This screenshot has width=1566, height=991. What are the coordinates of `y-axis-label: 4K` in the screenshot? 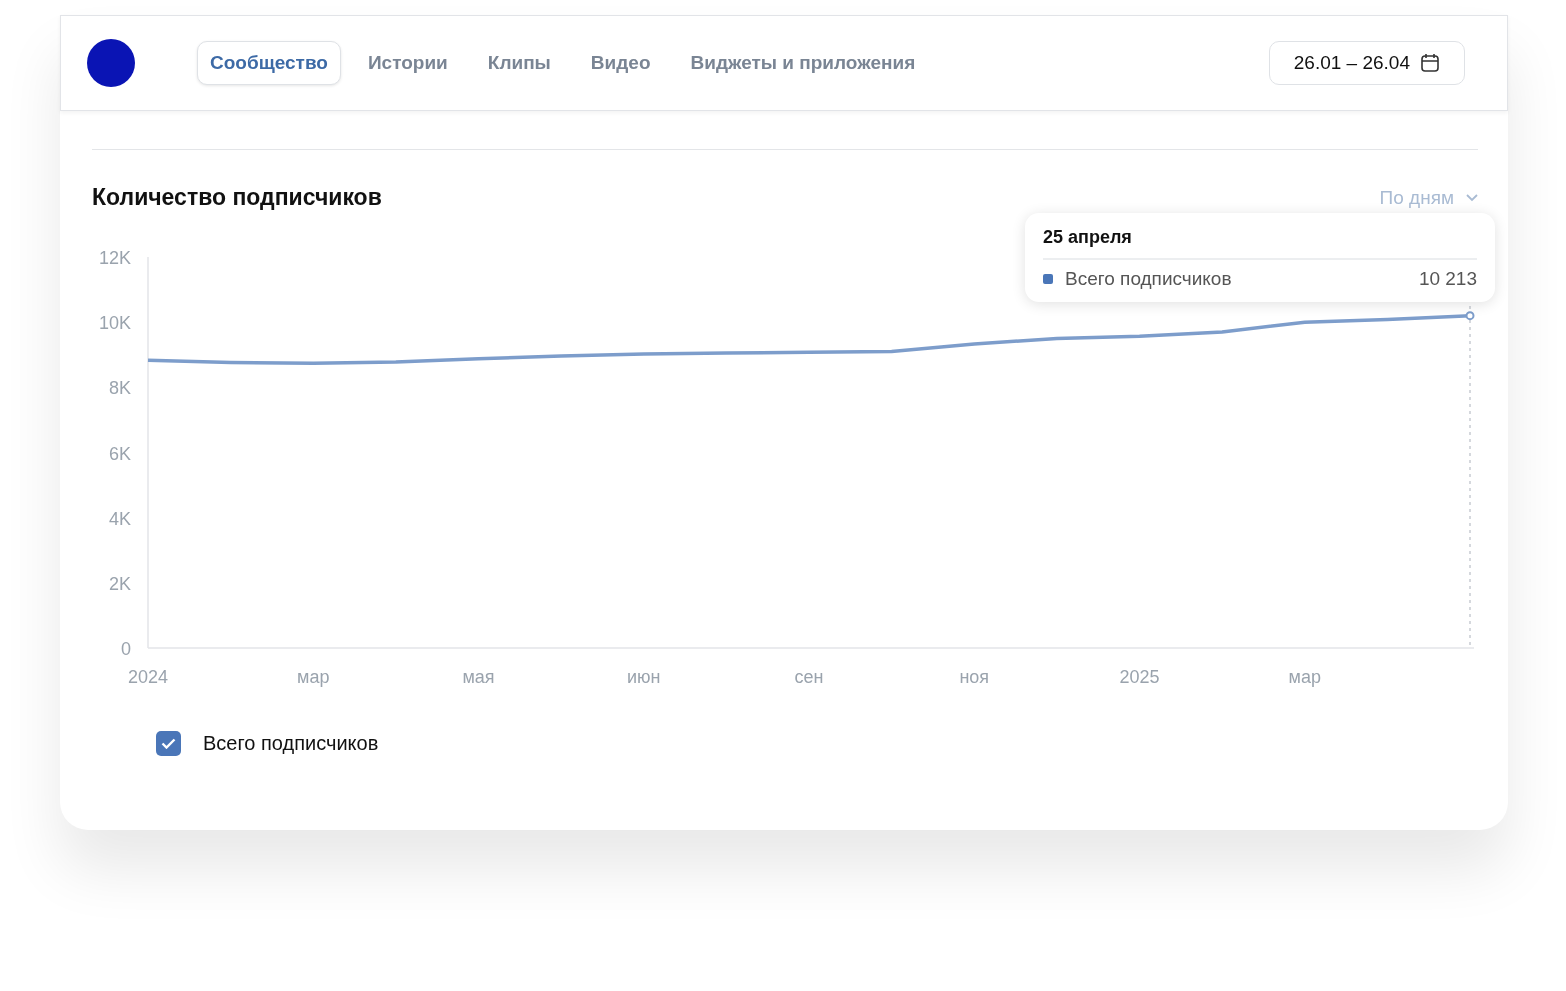 It's located at (119, 518).